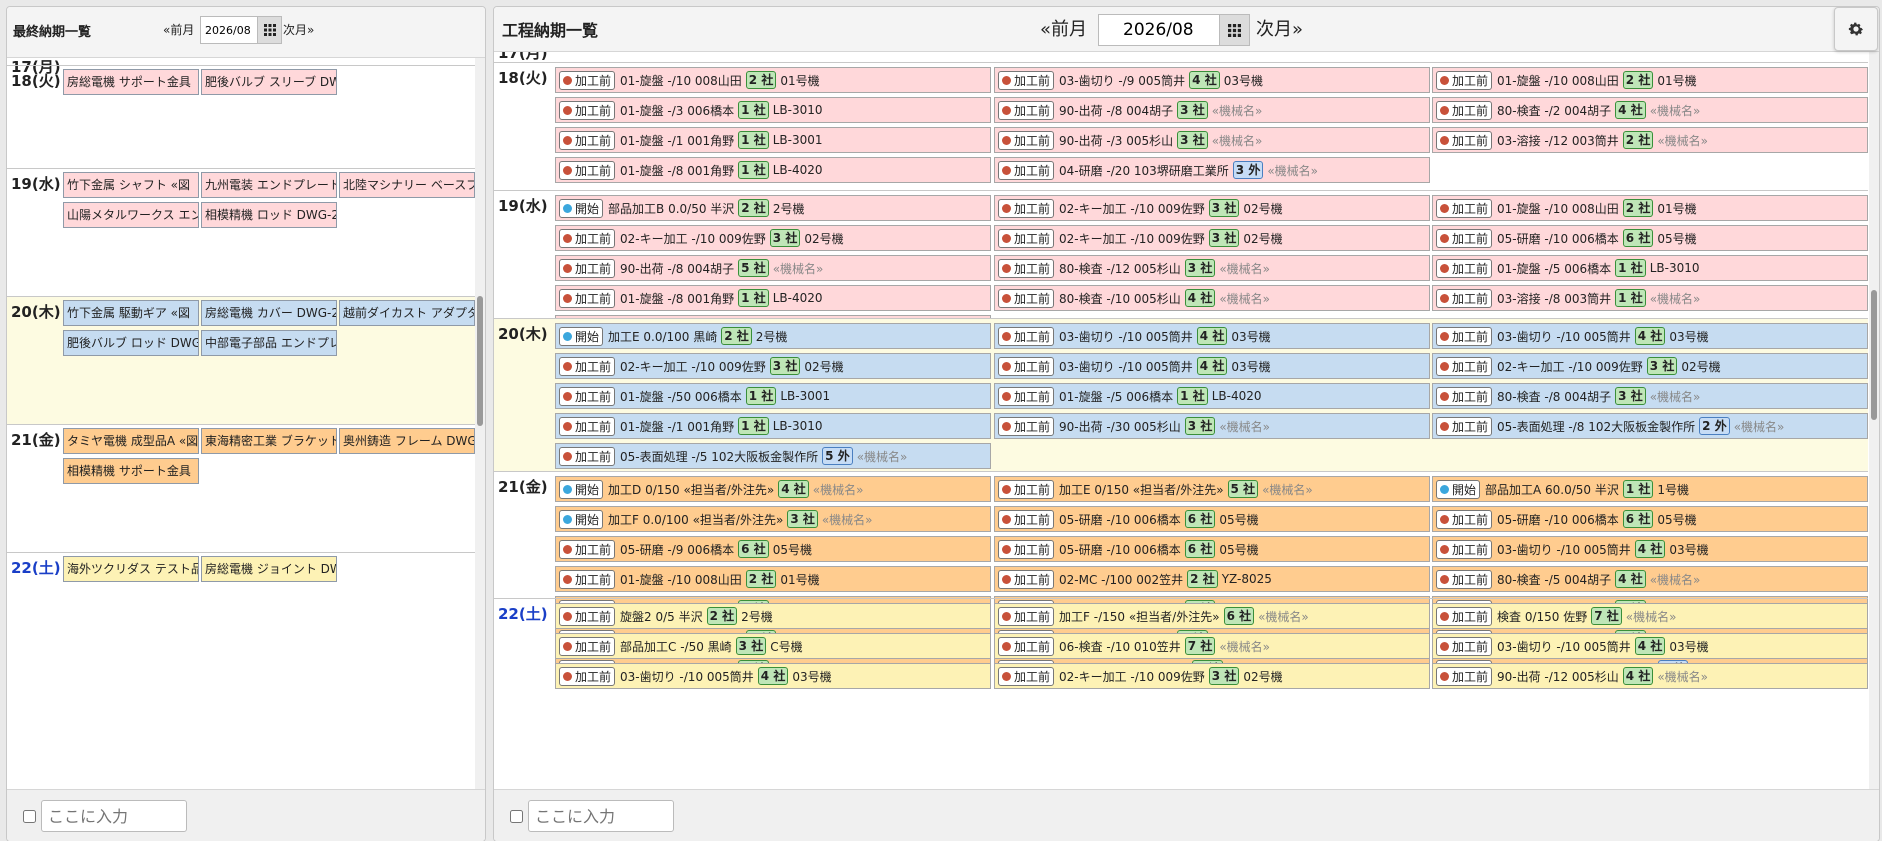 Image resolution: width=1882 pixels, height=841 pixels. I want to click on final-memo-checkbox, so click(29, 816).